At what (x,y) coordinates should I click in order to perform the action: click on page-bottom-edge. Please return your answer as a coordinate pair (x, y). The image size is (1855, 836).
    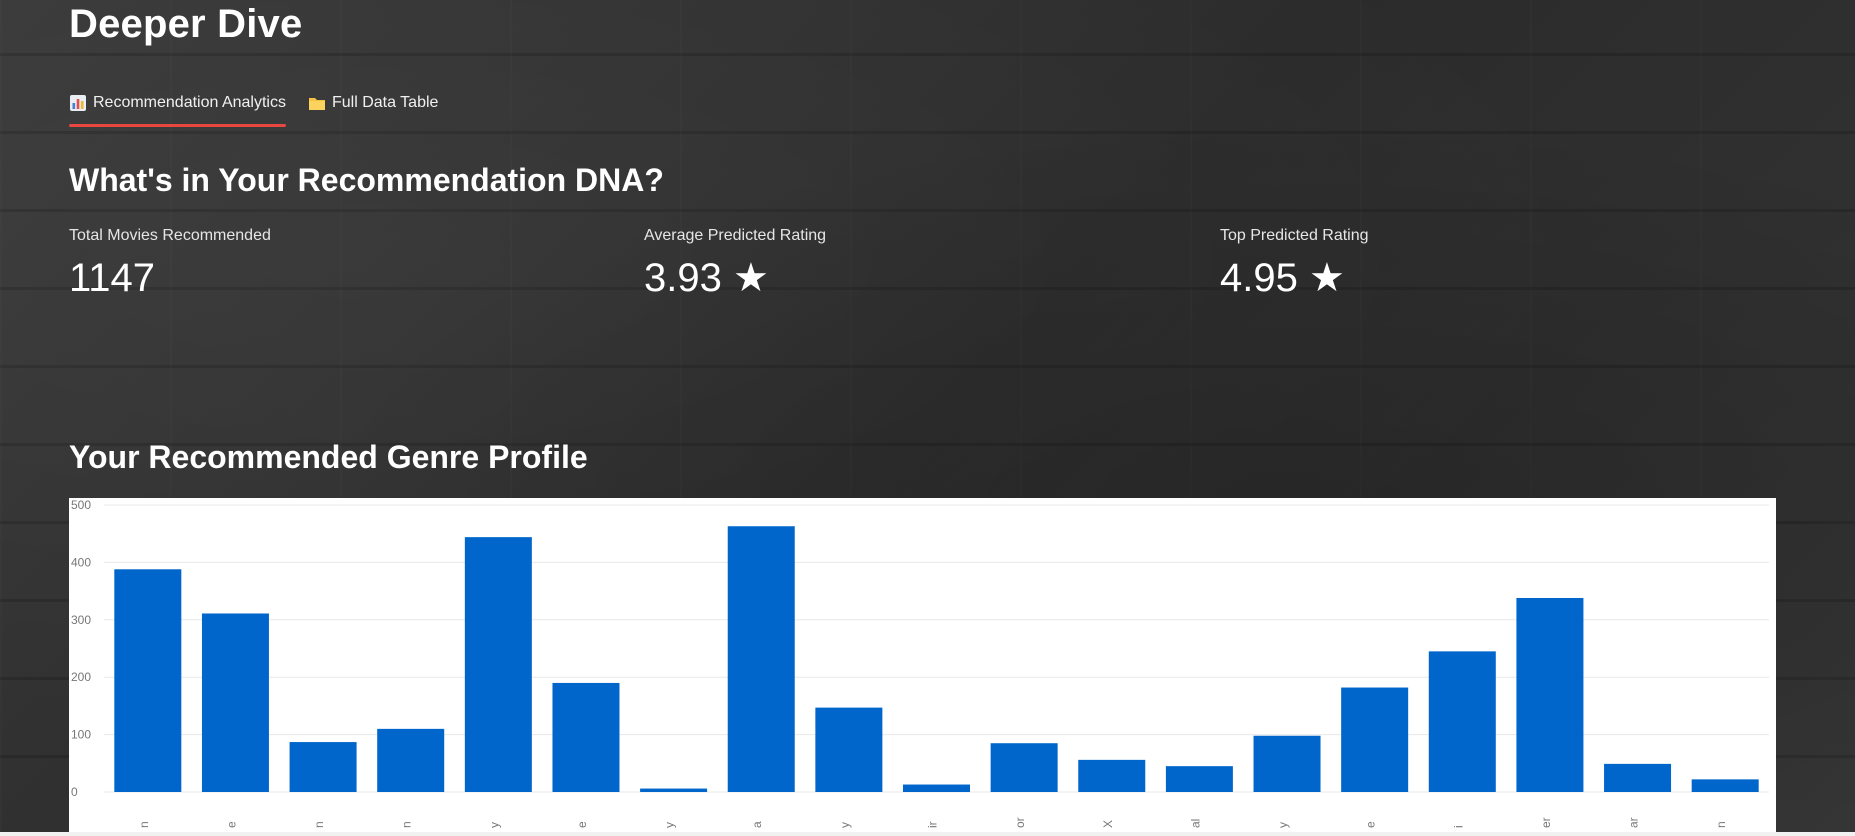
    Looking at the image, I should click on (927, 834).